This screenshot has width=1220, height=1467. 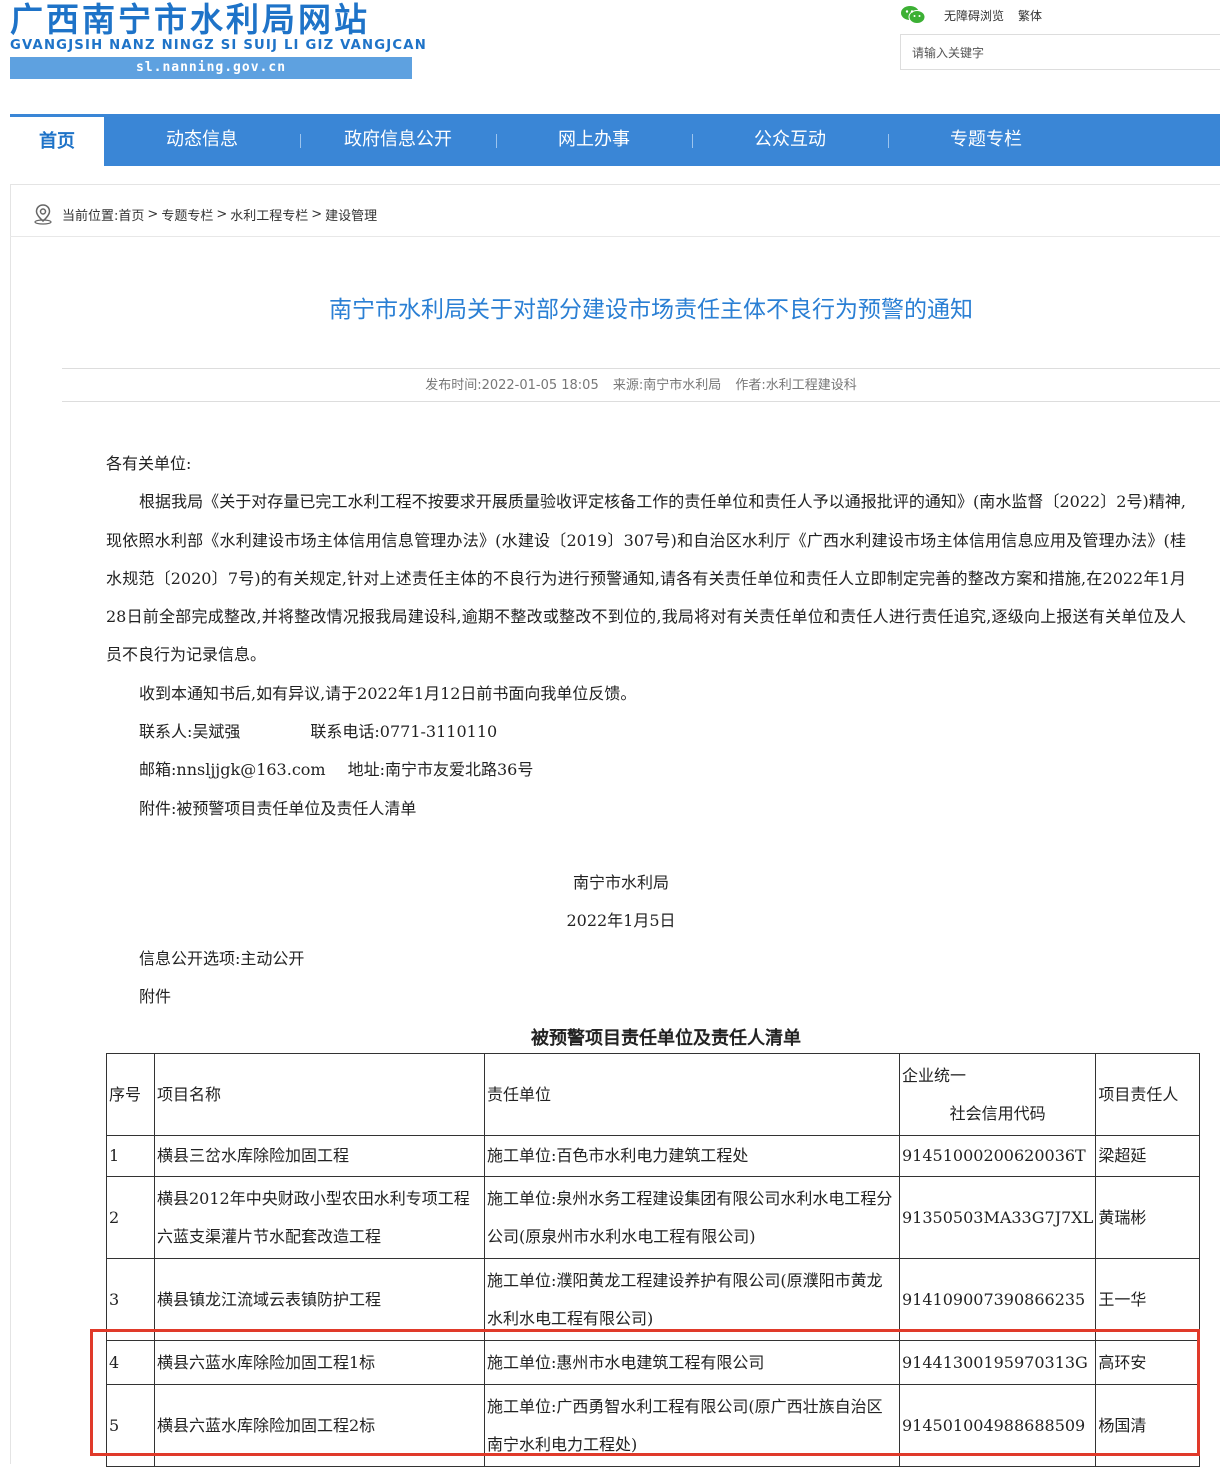 What do you see at coordinates (440, 770) in the screenshot?
I see `contact-address: 地址:南宁市友爱北路36号` at bounding box center [440, 770].